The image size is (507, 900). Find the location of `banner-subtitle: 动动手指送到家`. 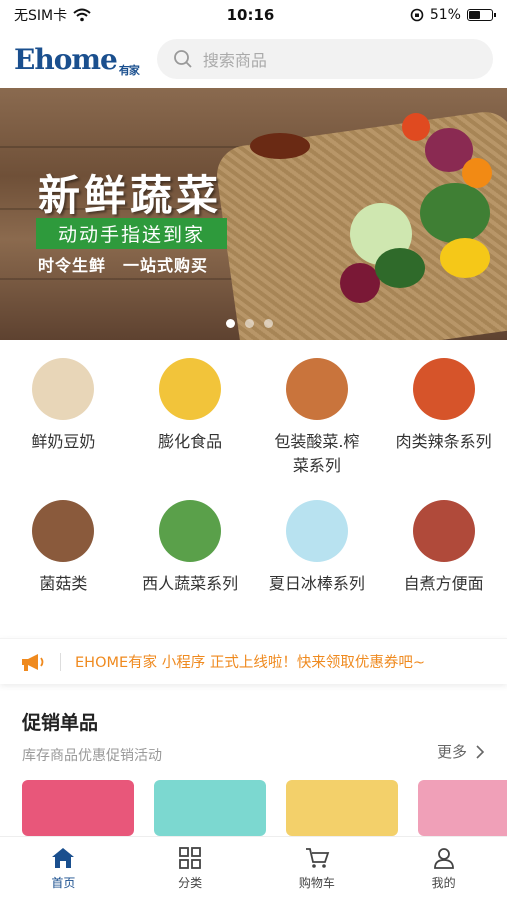

banner-subtitle: 动动手指送到家 is located at coordinates (132, 233).